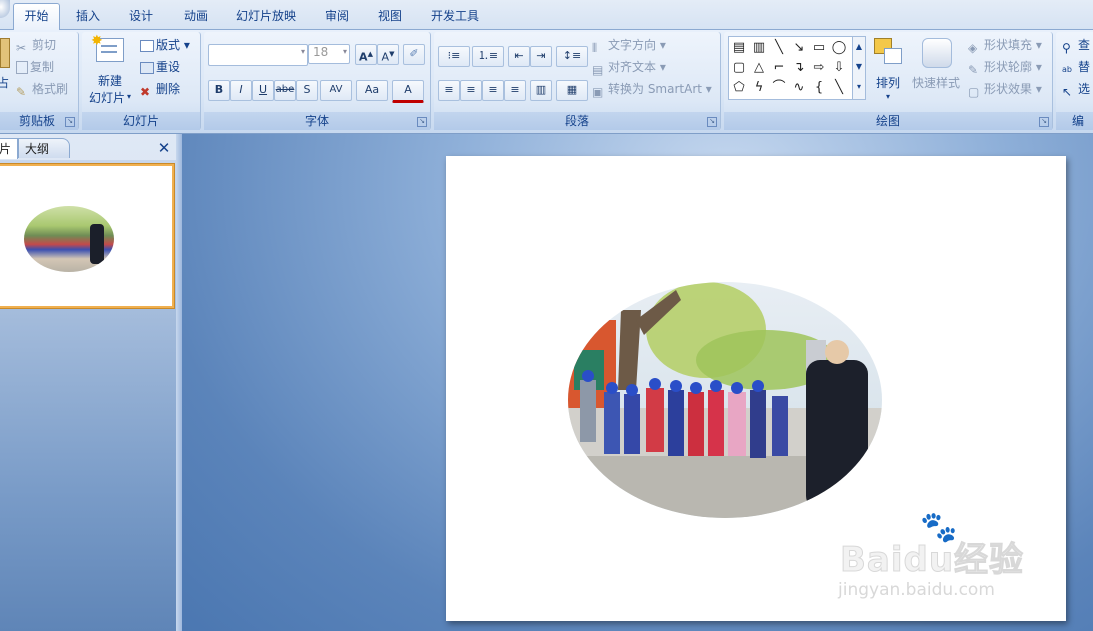 The image size is (1093, 631). Describe the element at coordinates (5, 9) in the screenshot. I see `office-button-edge` at that location.